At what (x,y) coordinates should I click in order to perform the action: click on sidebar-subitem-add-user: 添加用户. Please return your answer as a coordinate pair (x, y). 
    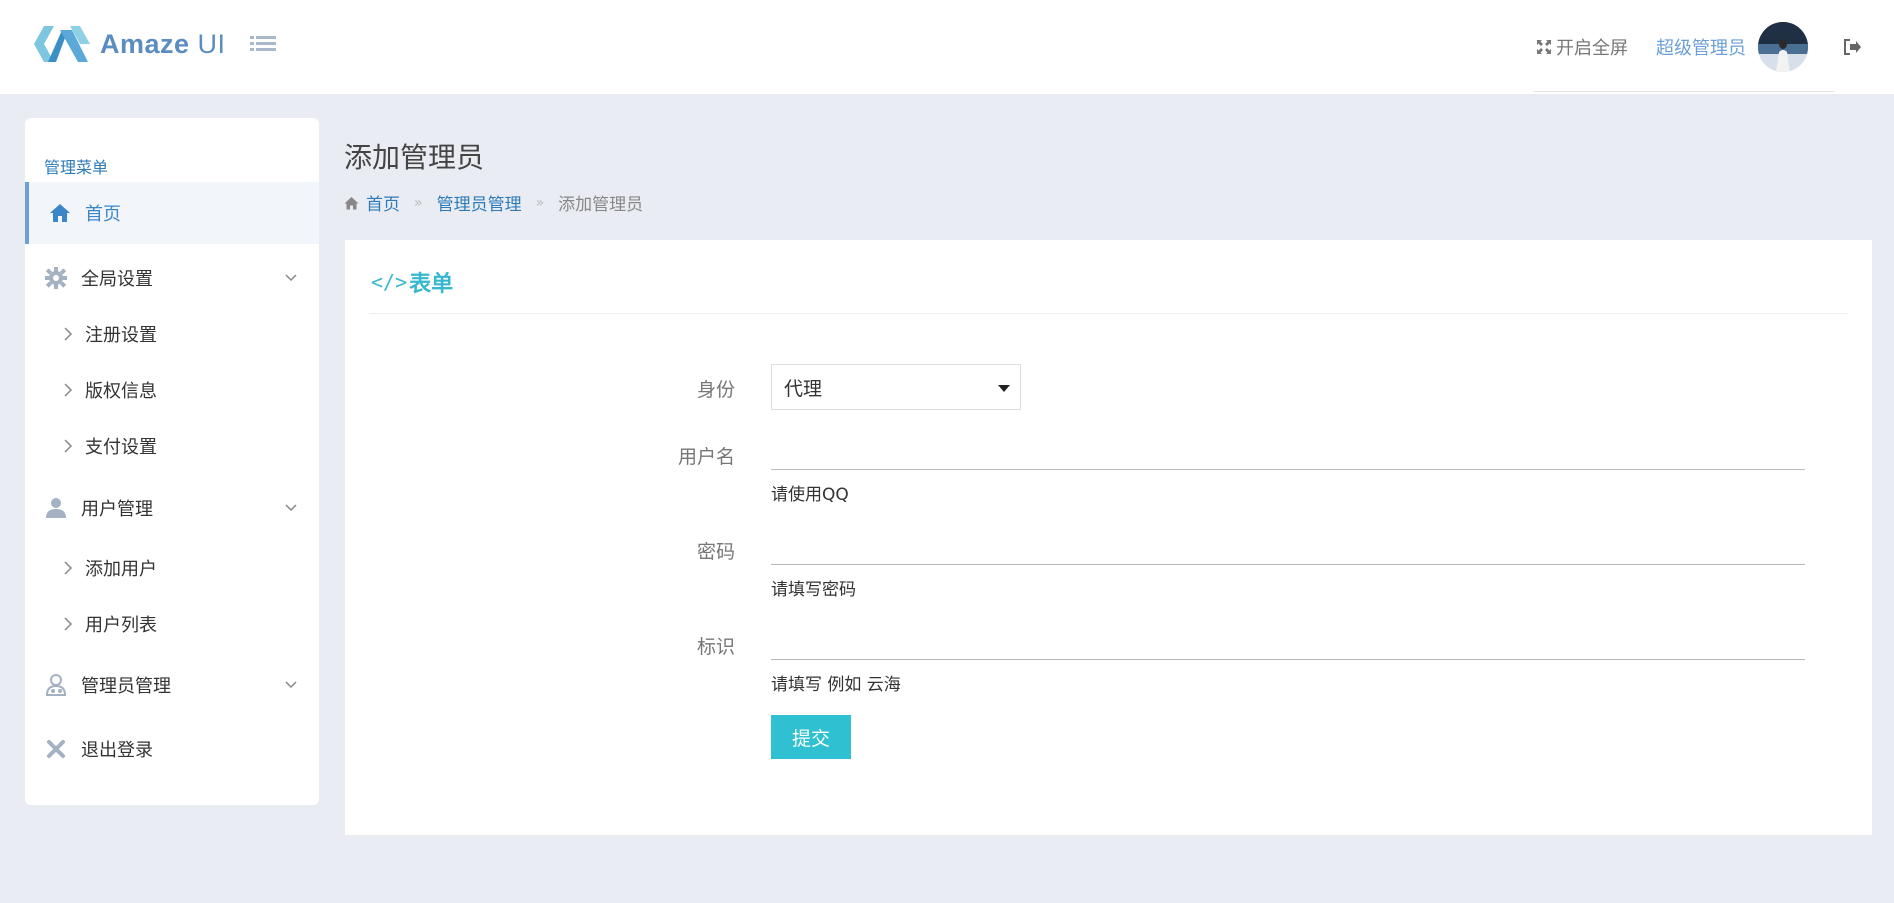
    Looking at the image, I should click on (172, 568).